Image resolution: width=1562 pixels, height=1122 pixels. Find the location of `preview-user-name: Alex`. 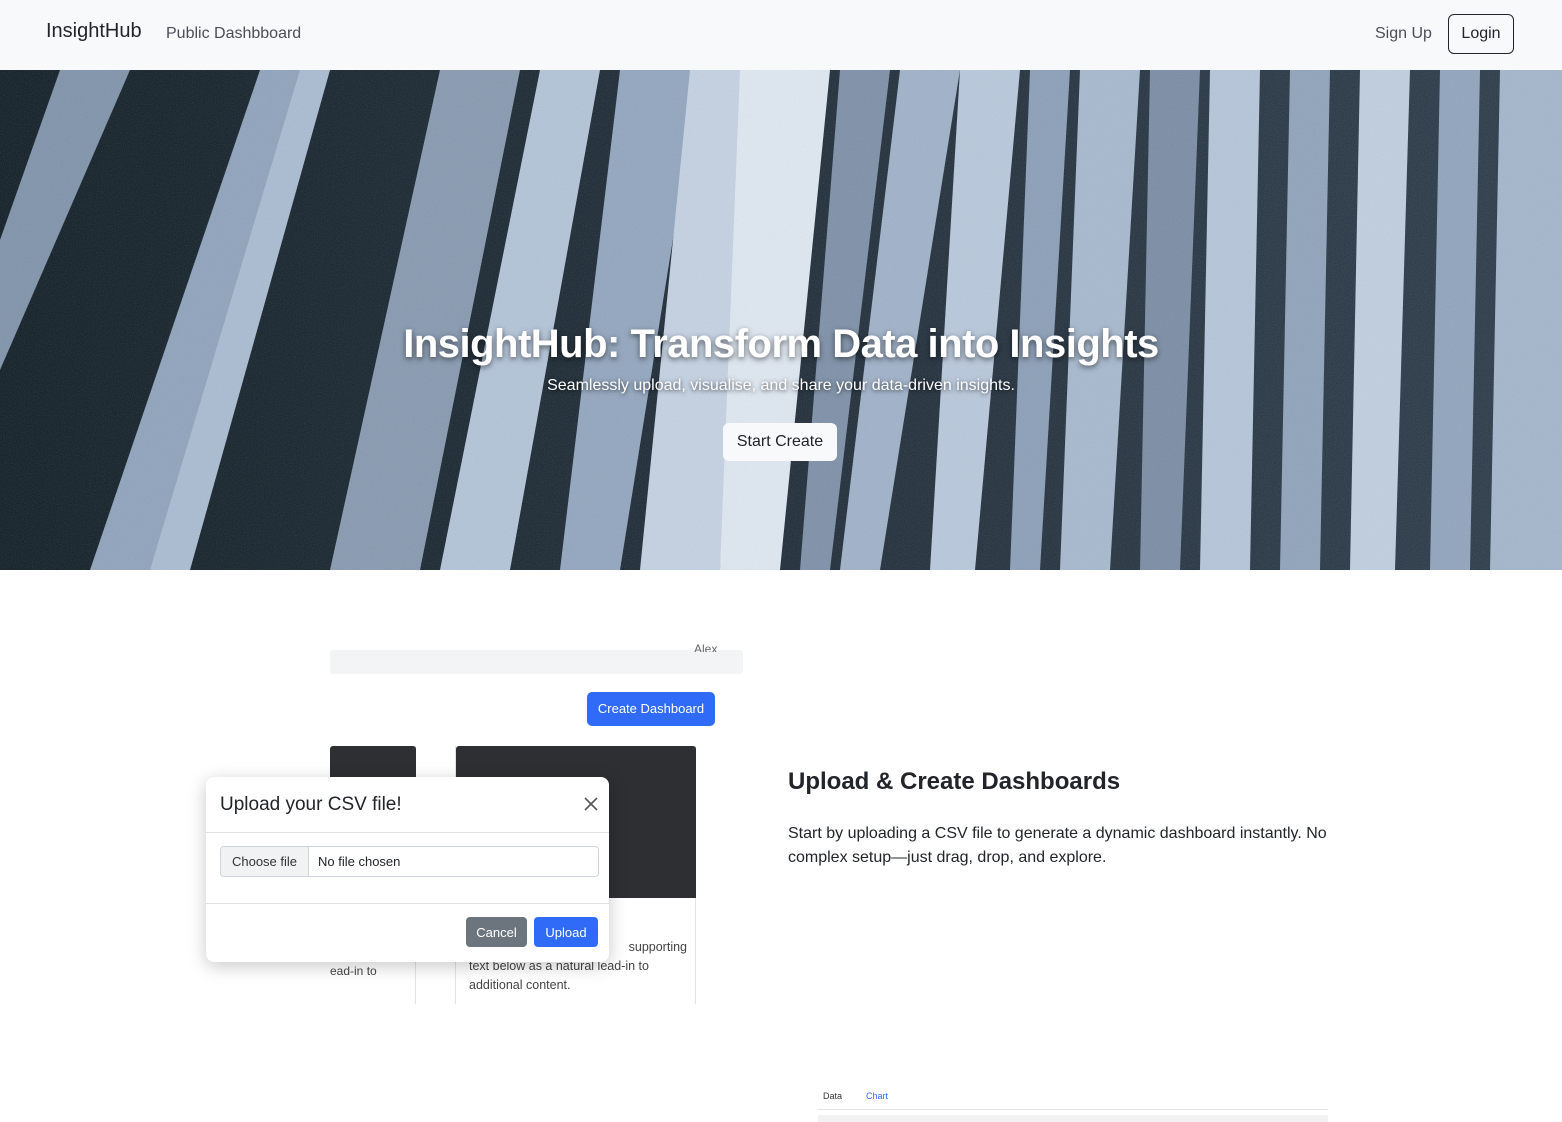

preview-user-name: Alex is located at coordinates (706, 647).